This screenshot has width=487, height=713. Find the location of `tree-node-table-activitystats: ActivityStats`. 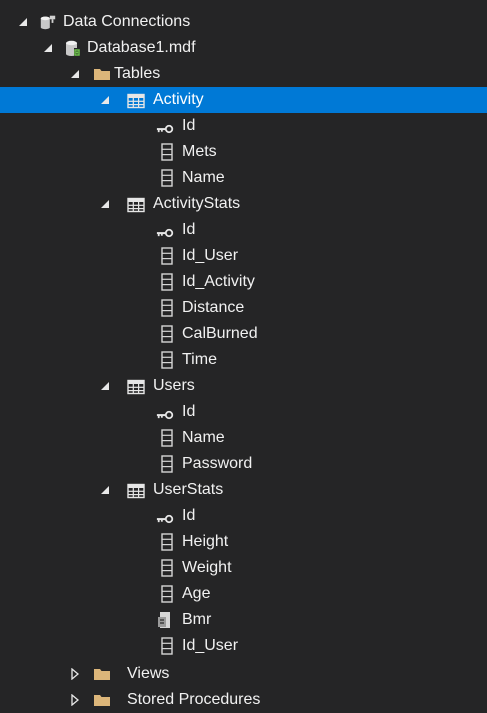

tree-node-table-activitystats: ActivityStats is located at coordinates (243, 204).